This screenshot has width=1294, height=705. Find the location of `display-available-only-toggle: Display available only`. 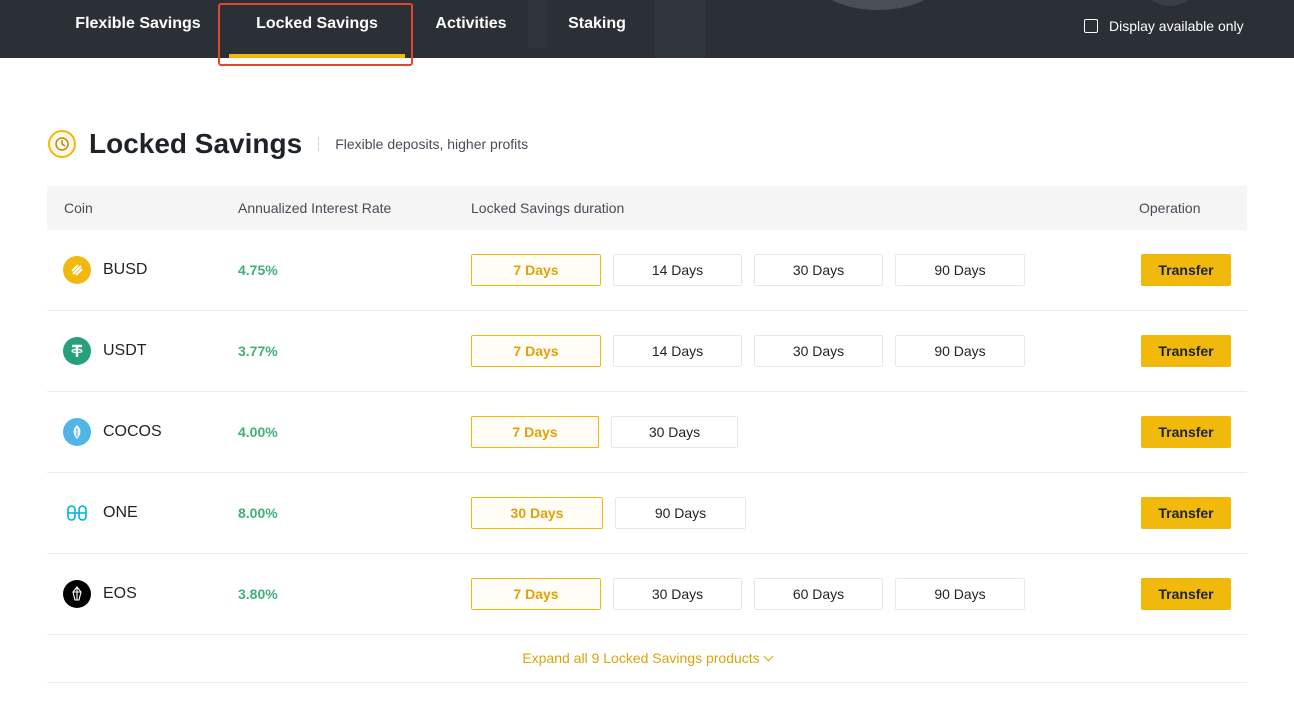

display-available-only-toggle: Display available only is located at coordinates (1164, 26).